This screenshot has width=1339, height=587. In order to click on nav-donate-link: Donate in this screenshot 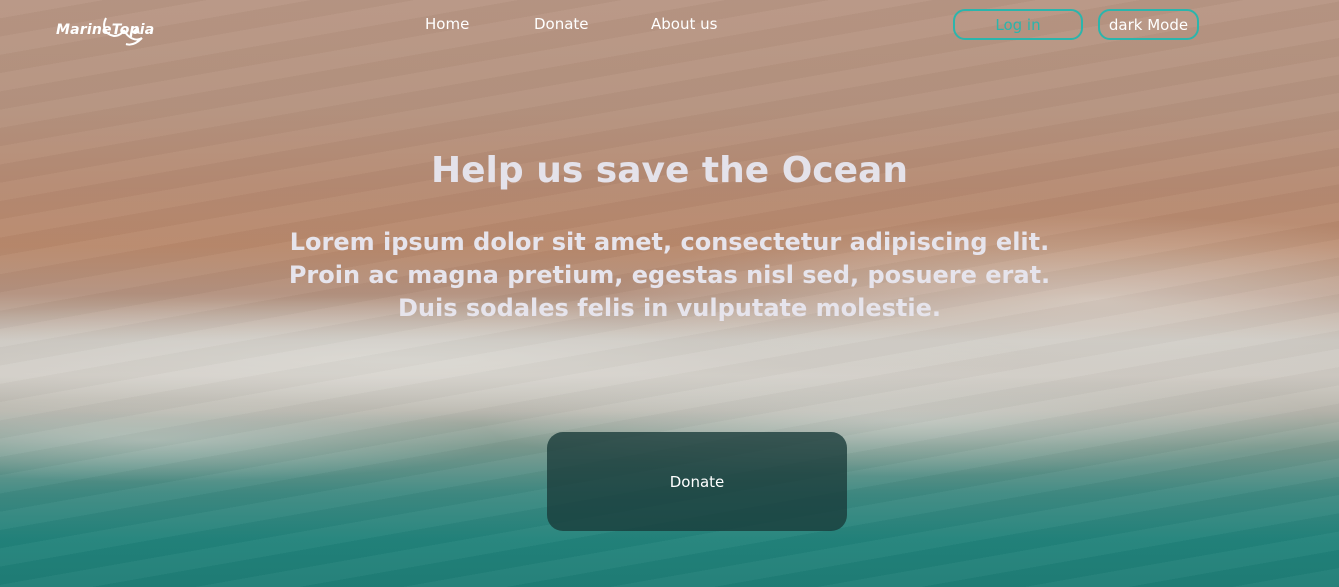, I will do `click(561, 24)`.